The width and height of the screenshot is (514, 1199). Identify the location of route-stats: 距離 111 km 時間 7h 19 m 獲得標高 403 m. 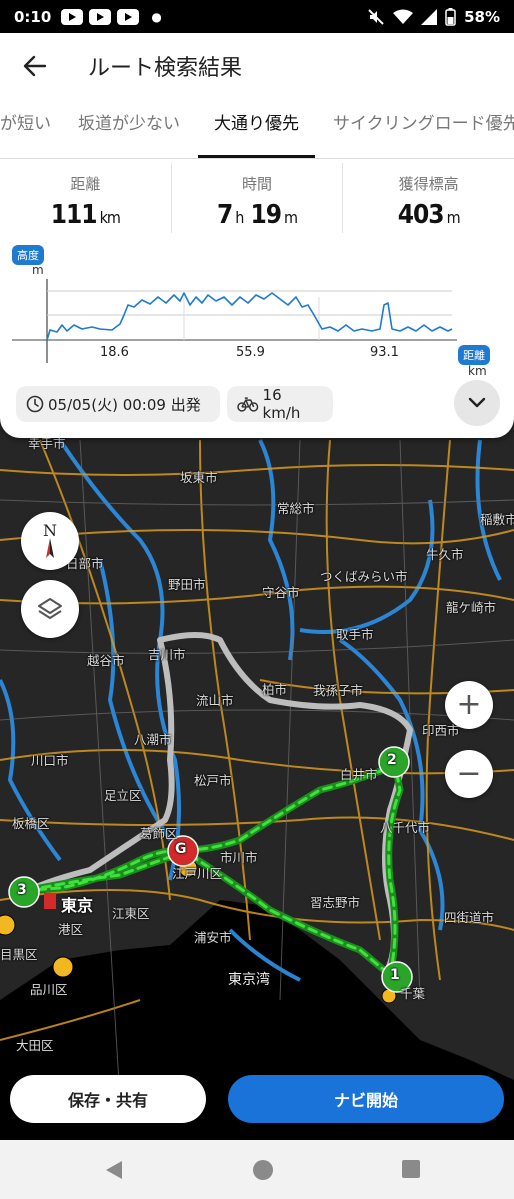
(257, 198).